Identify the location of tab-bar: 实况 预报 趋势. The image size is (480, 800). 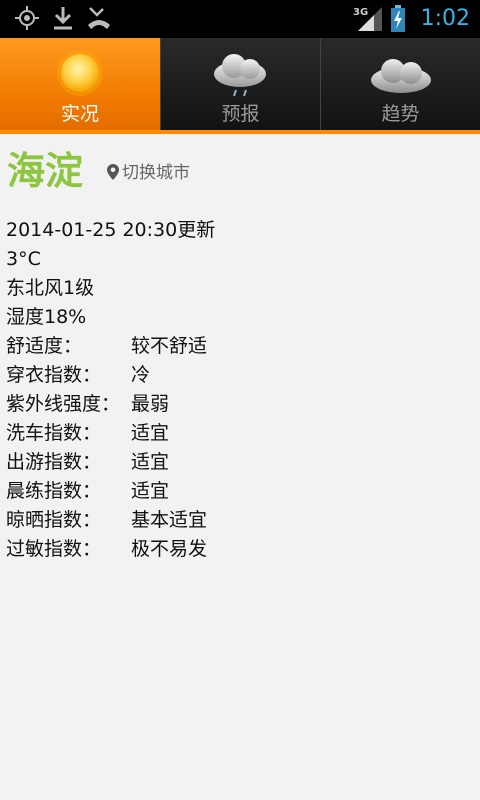
(240, 84).